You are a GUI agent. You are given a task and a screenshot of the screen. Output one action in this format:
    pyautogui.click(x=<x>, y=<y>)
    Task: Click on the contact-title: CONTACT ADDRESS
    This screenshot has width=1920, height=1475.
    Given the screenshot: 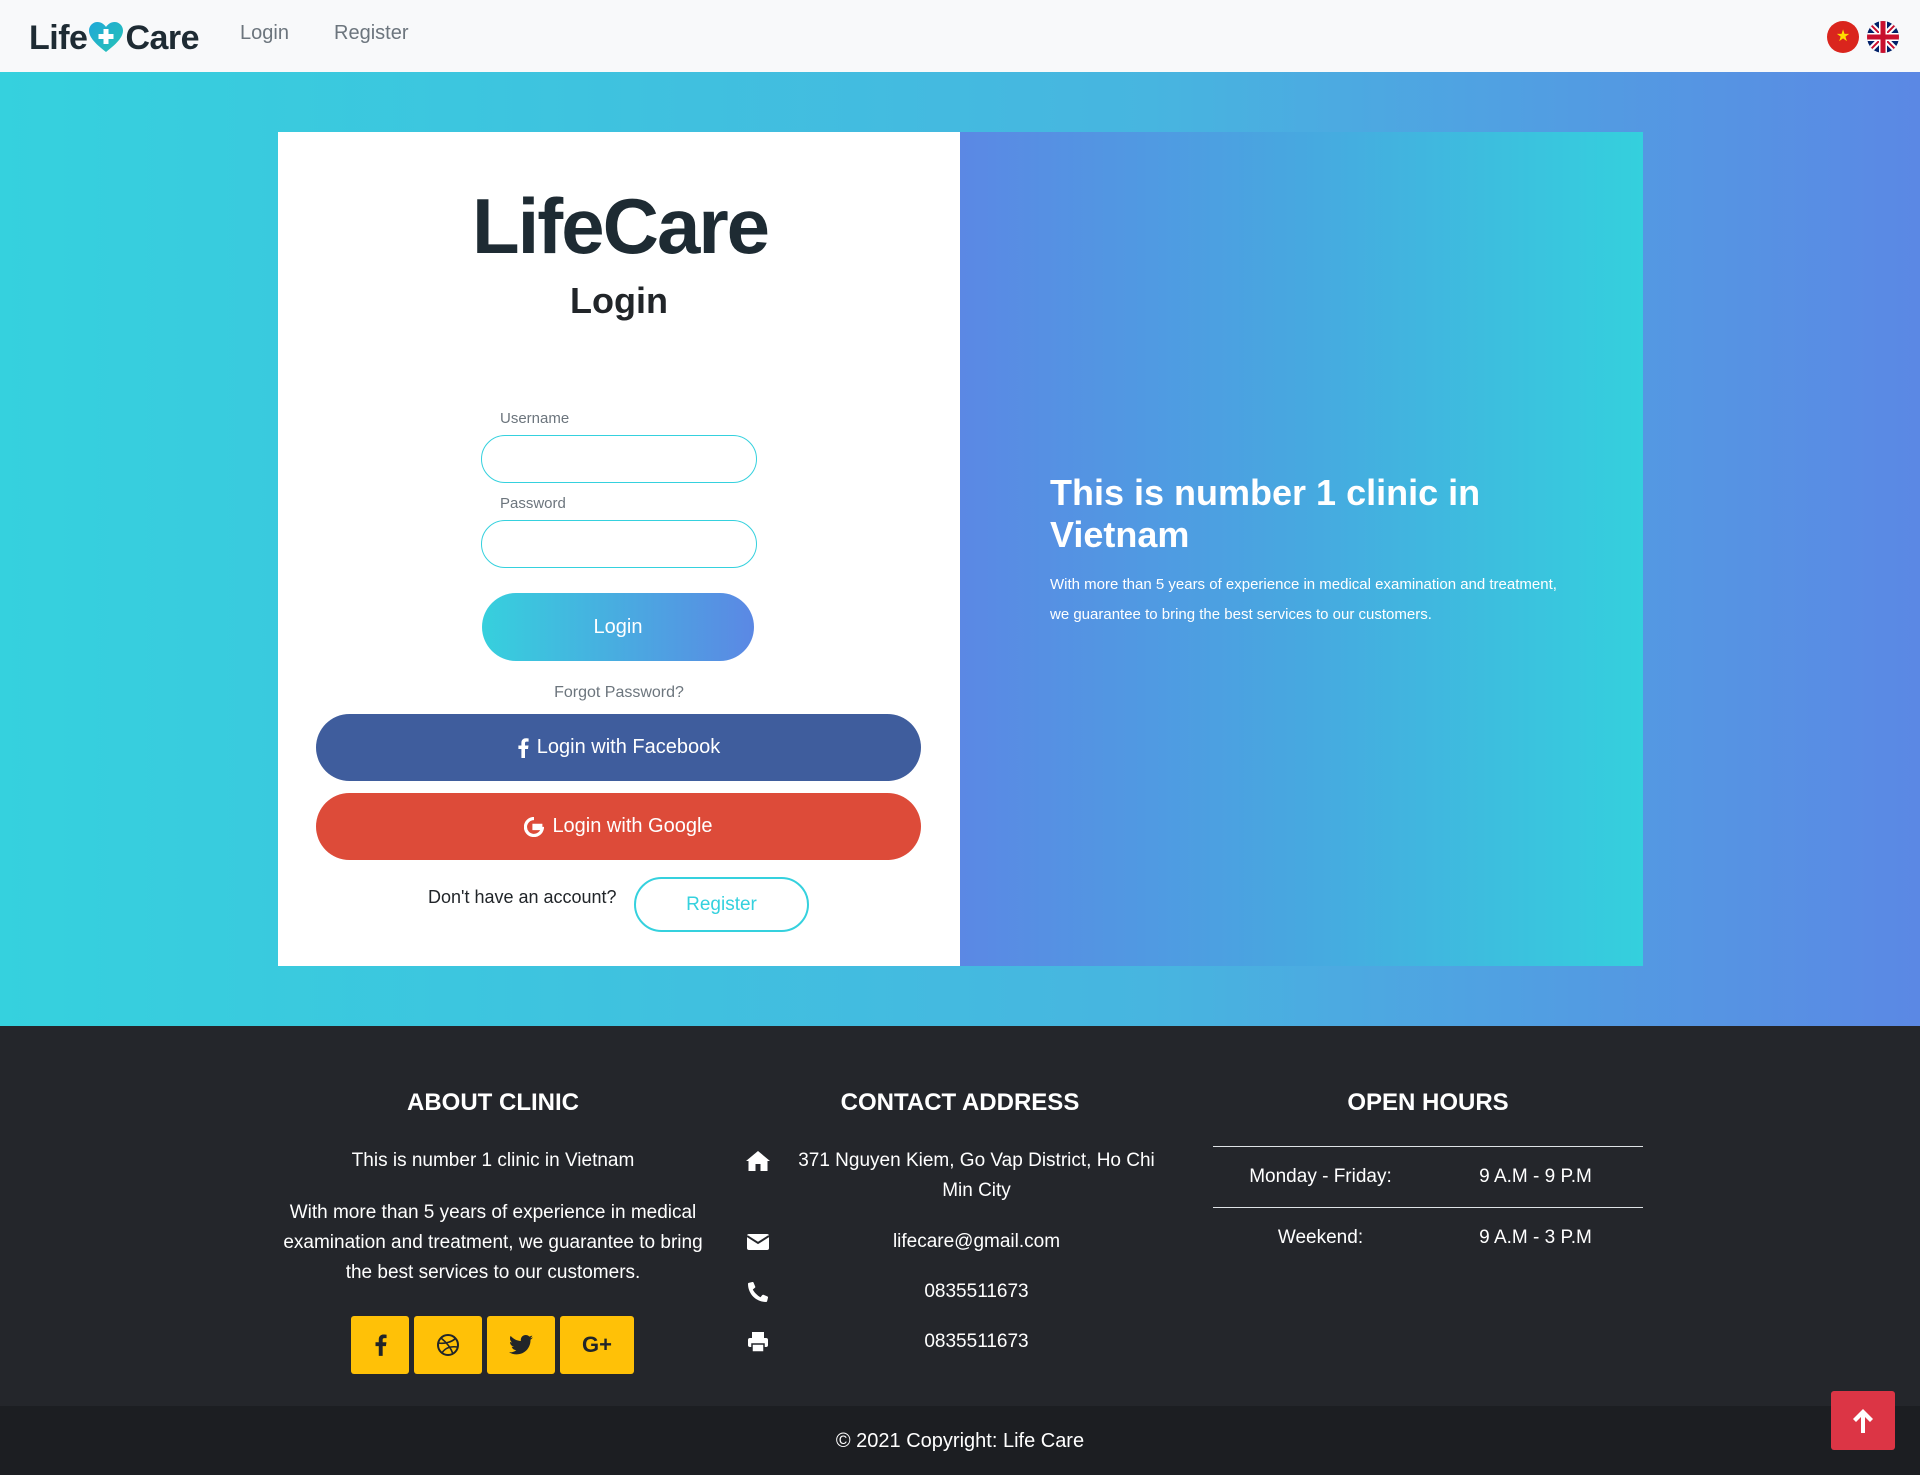 What is the action you would take?
    pyautogui.click(x=960, y=1102)
    